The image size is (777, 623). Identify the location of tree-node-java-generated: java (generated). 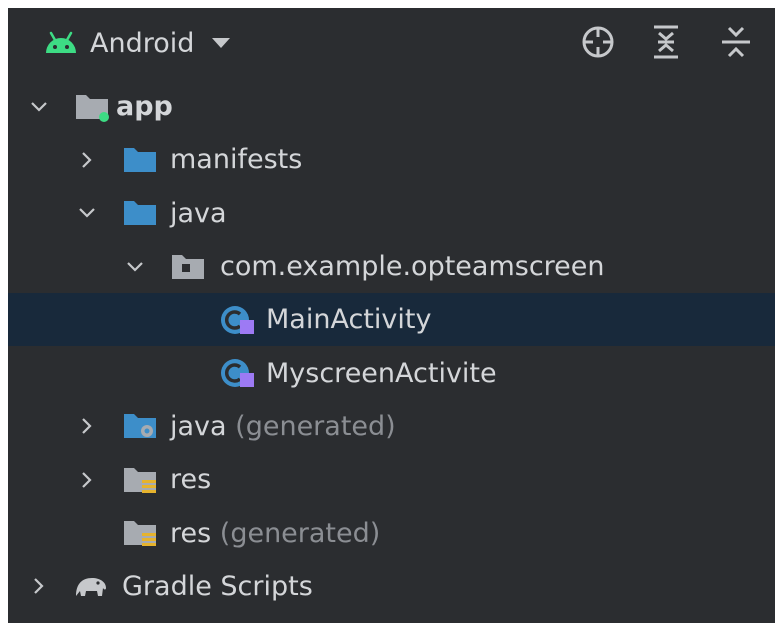
(391, 426).